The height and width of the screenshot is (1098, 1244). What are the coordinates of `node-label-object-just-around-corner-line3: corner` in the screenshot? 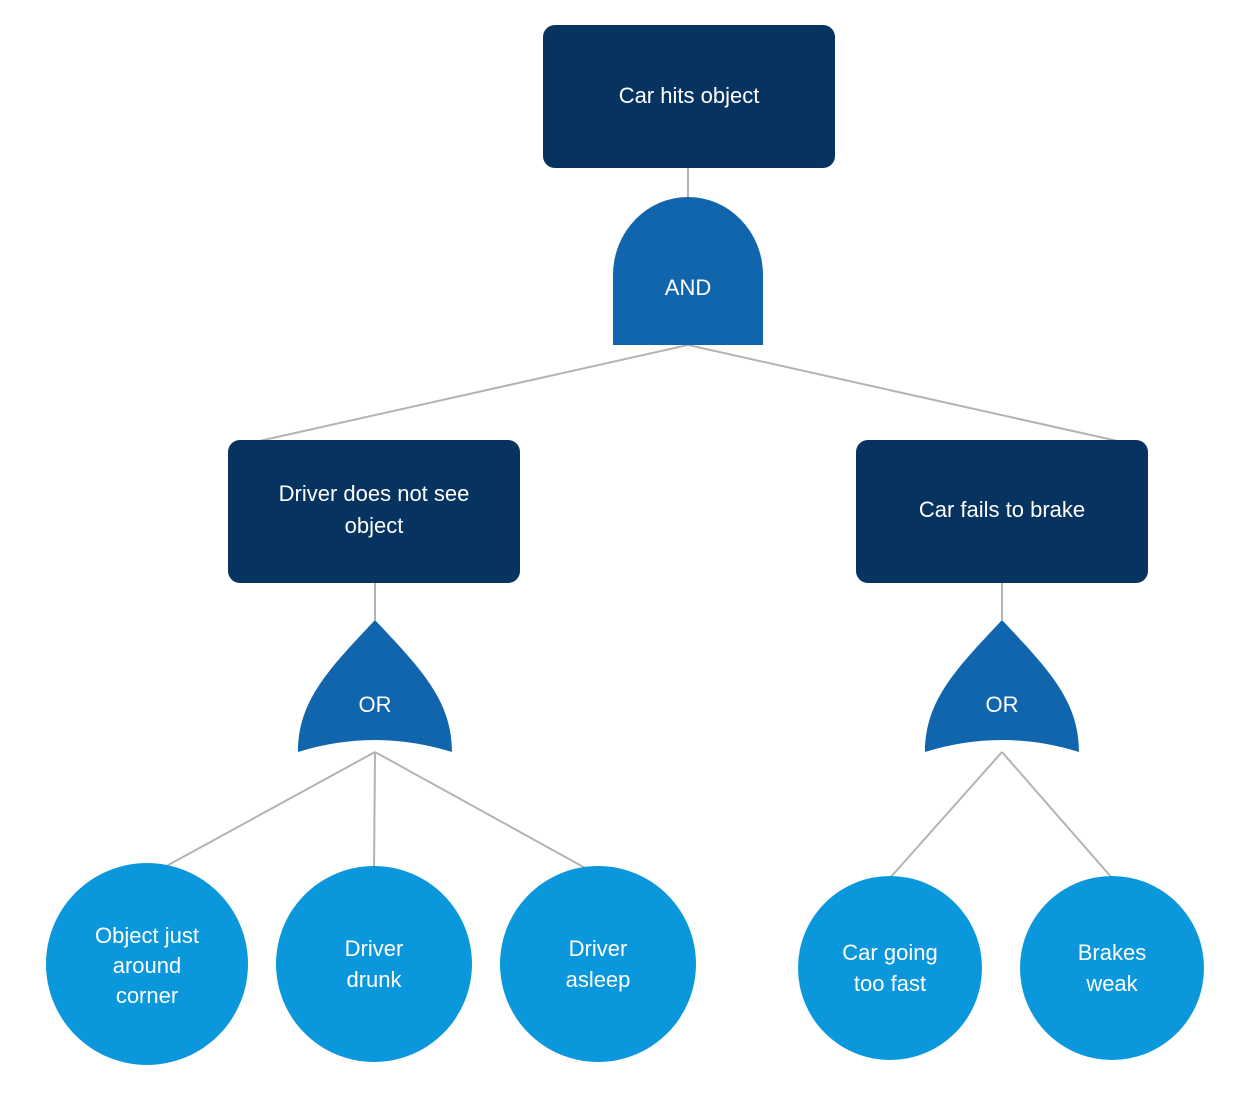 It's located at (147, 995).